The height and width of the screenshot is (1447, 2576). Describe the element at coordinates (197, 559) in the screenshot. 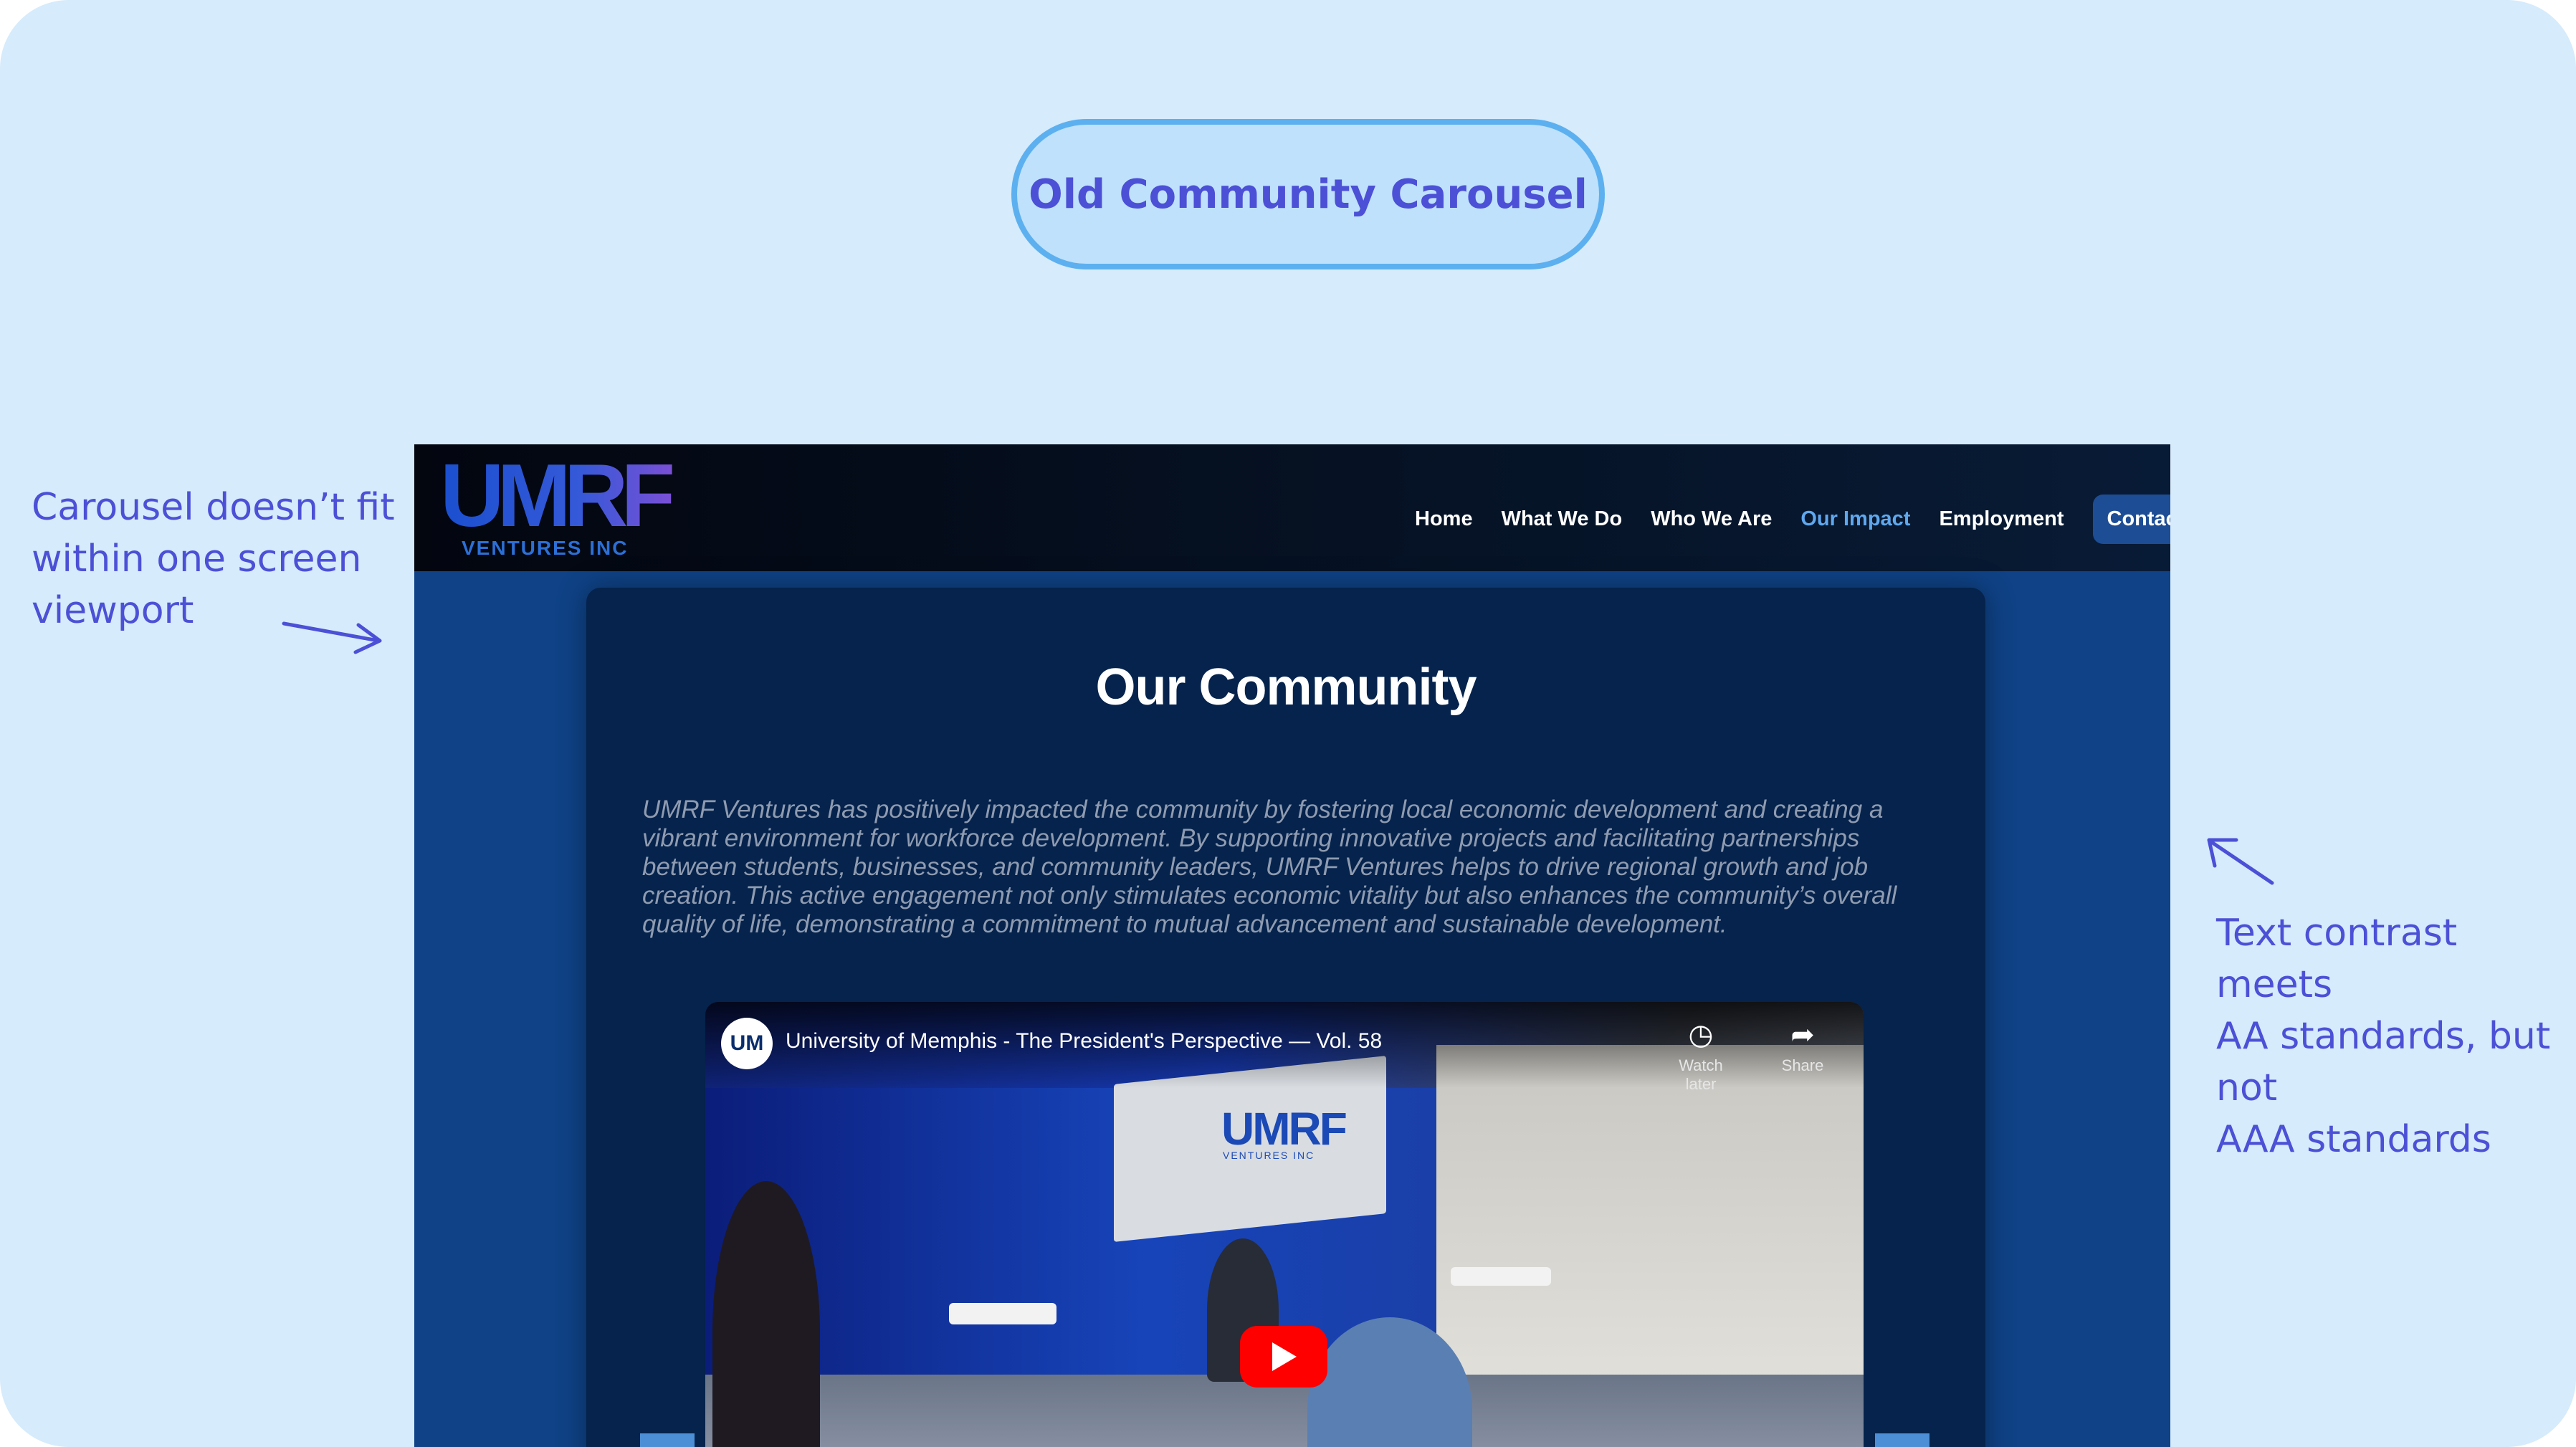

I see `left-annotation-line-2: within one screen` at that location.